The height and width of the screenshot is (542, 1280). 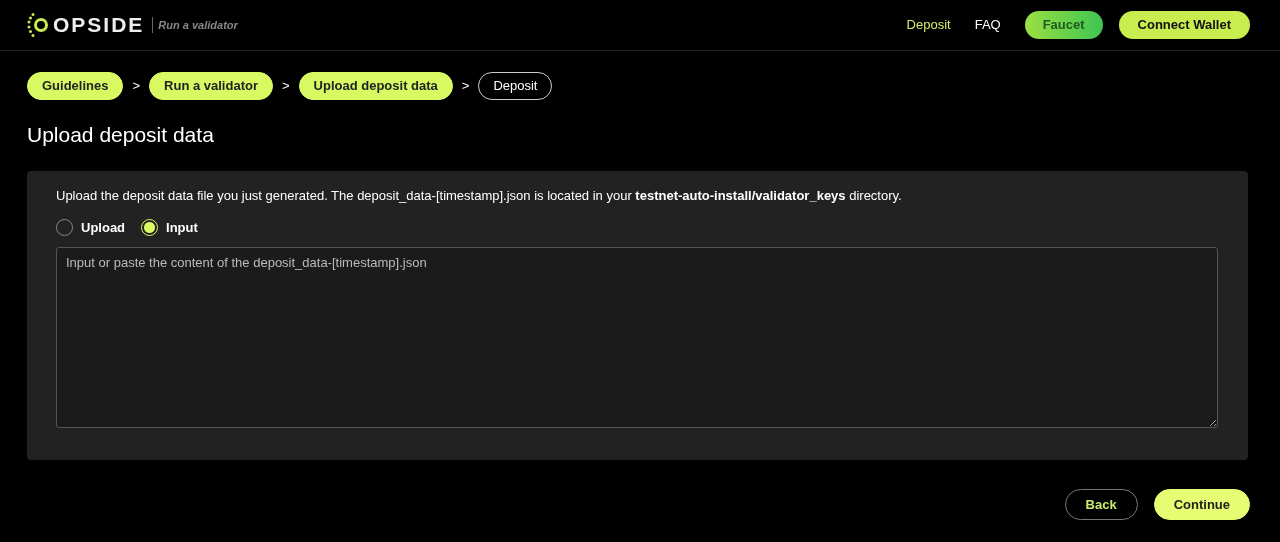 What do you see at coordinates (1184, 25) in the screenshot?
I see `connect-wallet-button: Connect Wallet` at bounding box center [1184, 25].